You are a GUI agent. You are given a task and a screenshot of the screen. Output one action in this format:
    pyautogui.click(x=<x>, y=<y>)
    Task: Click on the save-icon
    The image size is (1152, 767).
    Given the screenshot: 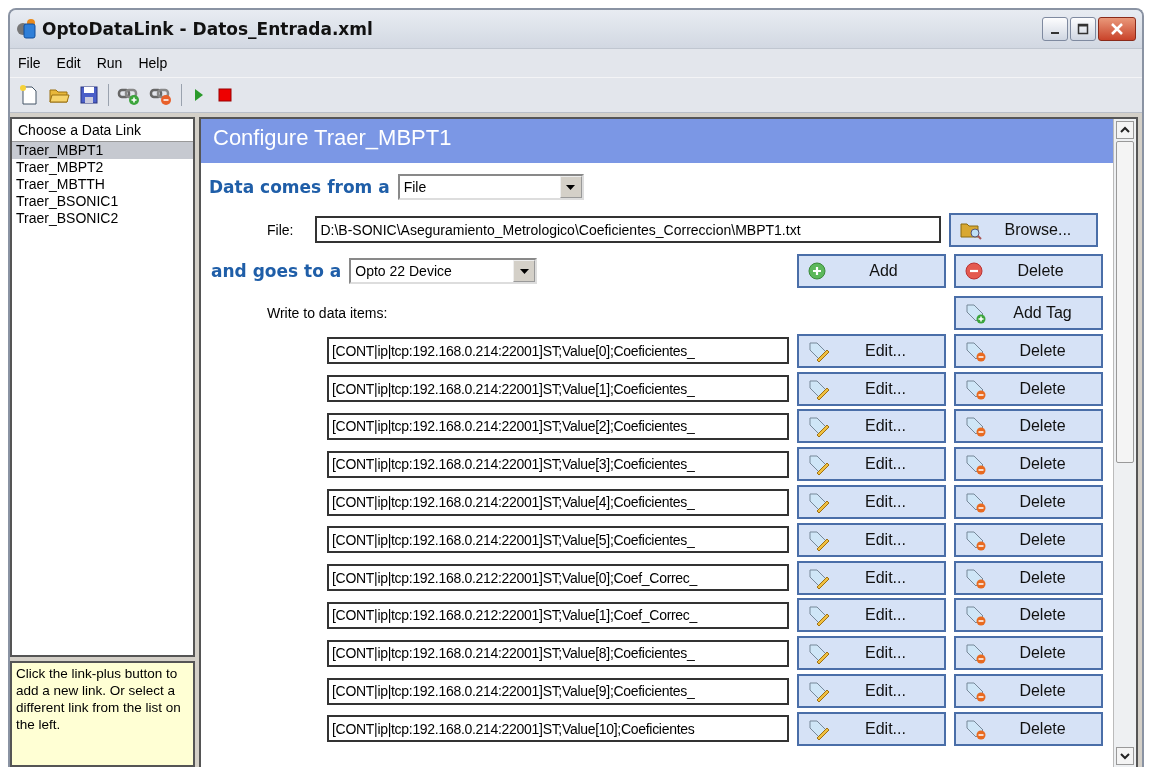 What is the action you would take?
    pyautogui.click(x=89, y=95)
    